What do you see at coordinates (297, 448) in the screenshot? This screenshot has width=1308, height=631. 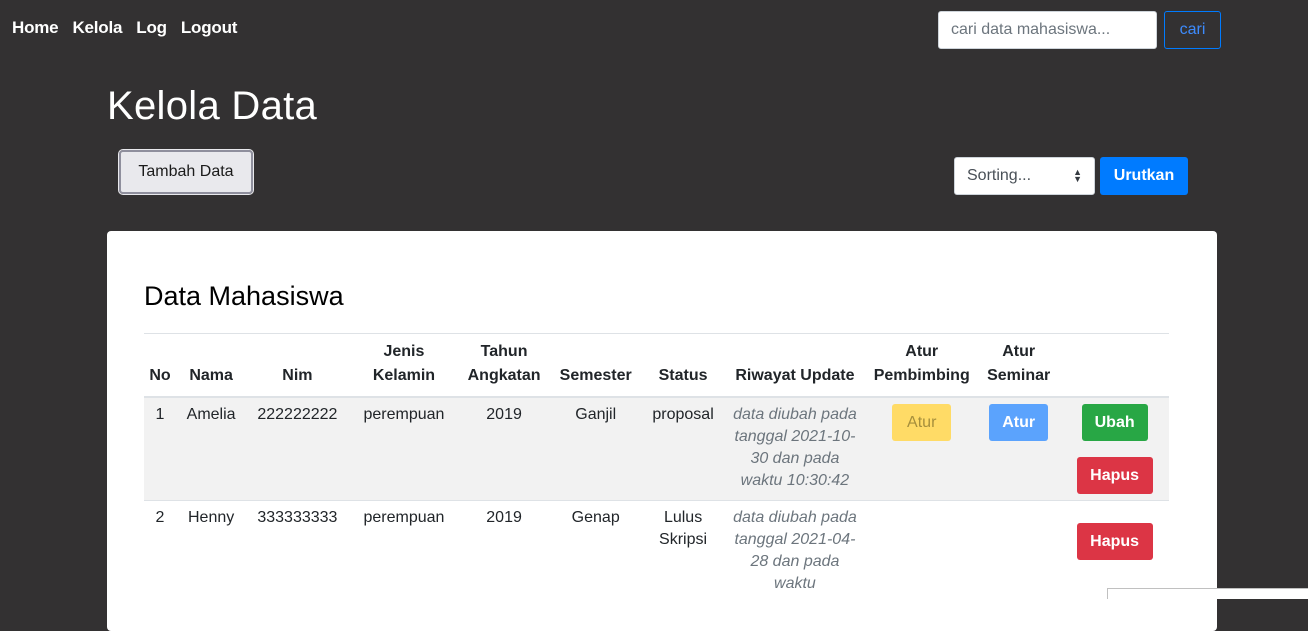 I see `cell-nim: 222222222` at bounding box center [297, 448].